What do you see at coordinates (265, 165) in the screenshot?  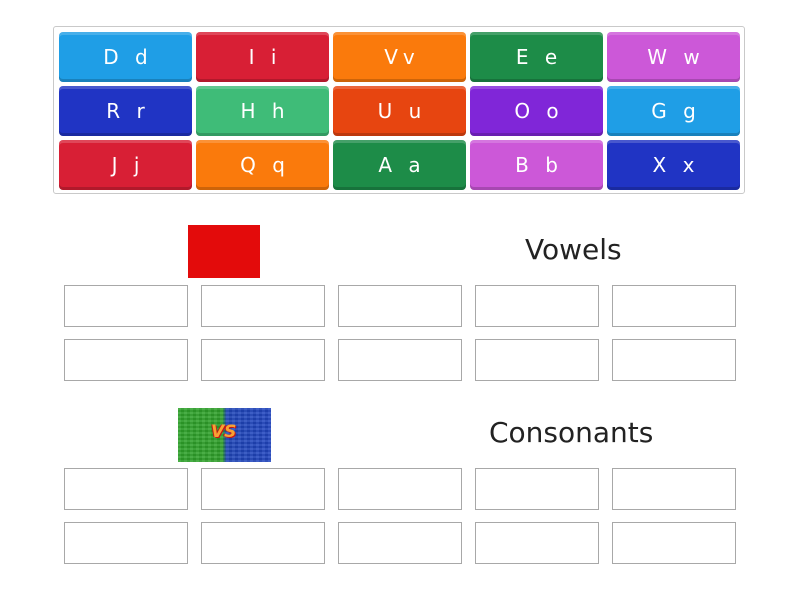 I see `tile-label: Q q` at bounding box center [265, 165].